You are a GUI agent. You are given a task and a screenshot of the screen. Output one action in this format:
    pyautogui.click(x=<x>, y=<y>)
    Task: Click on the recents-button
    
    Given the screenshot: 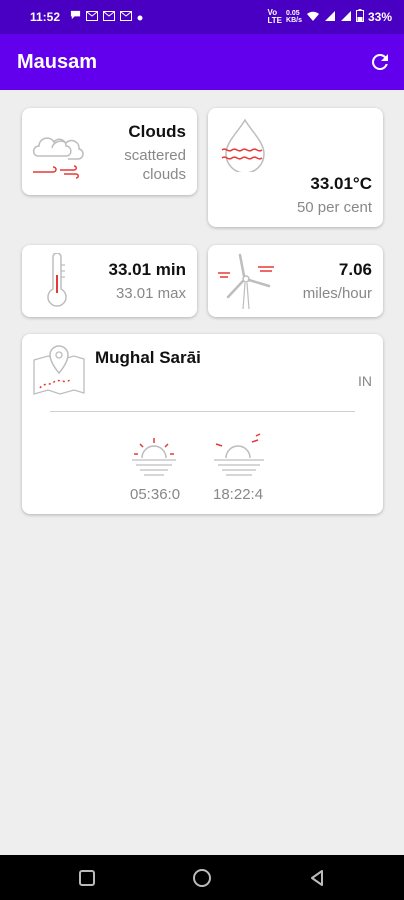 What is the action you would take?
    pyautogui.click(x=87, y=878)
    